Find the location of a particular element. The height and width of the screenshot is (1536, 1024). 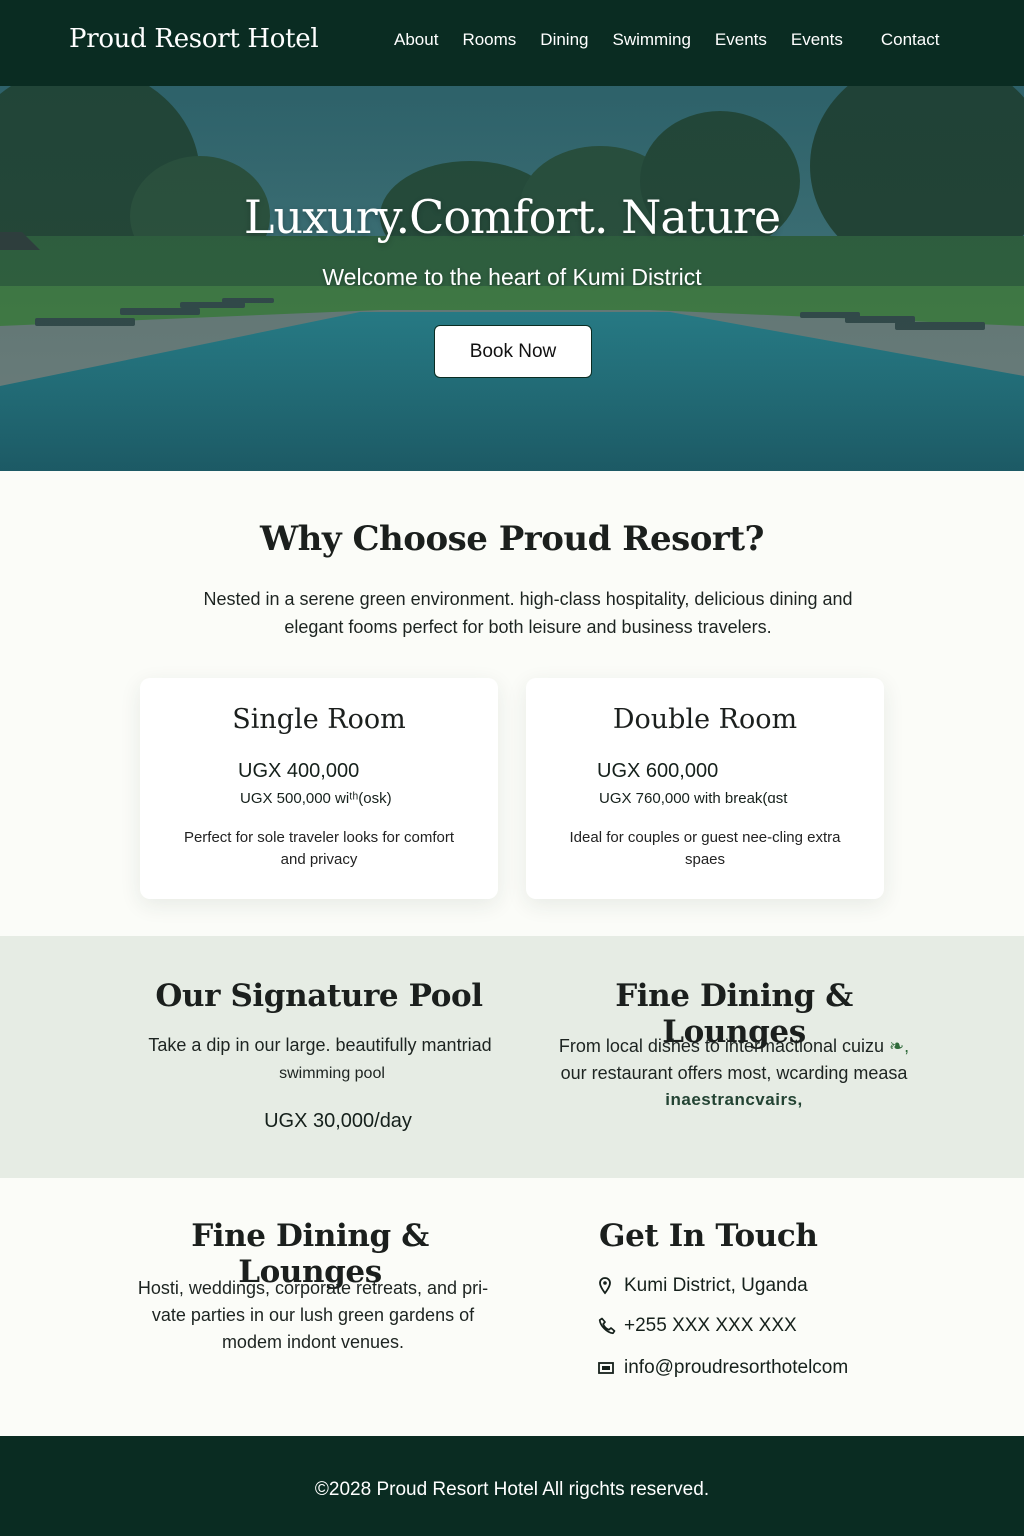

contact-location: Kumi District, Uganda is located at coordinates (703, 1286).